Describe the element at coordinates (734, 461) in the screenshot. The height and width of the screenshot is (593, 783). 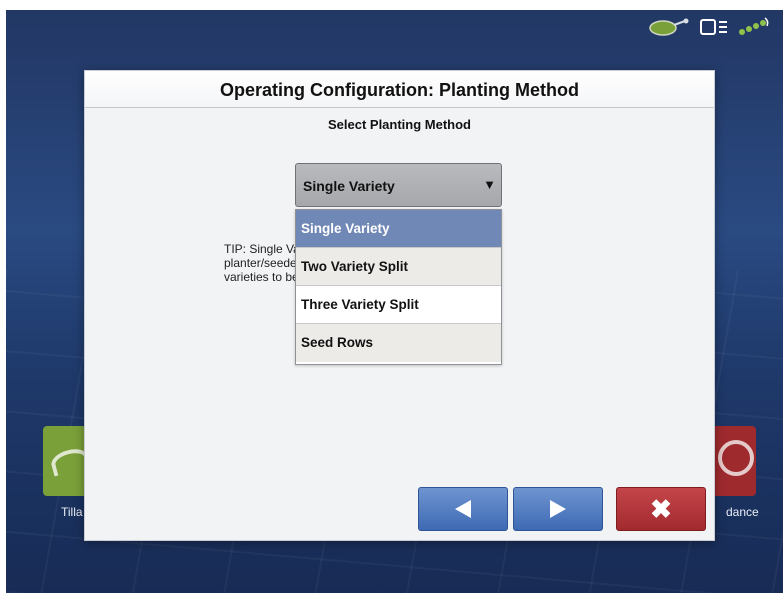
I see `guidance-app-tile` at that location.